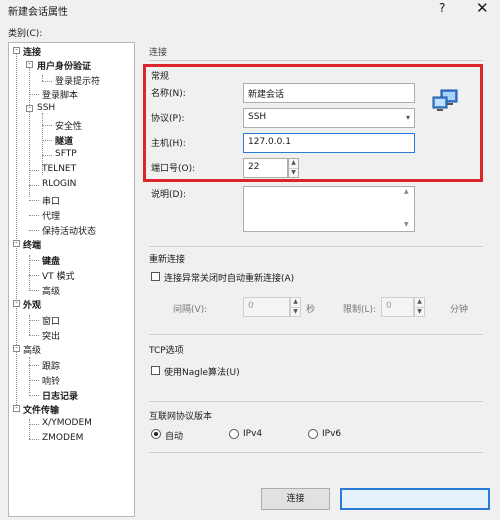 This screenshot has width=500, height=520. What do you see at coordinates (51, 215) in the screenshot?
I see `tree-item-proxy: 代理` at bounding box center [51, 215].